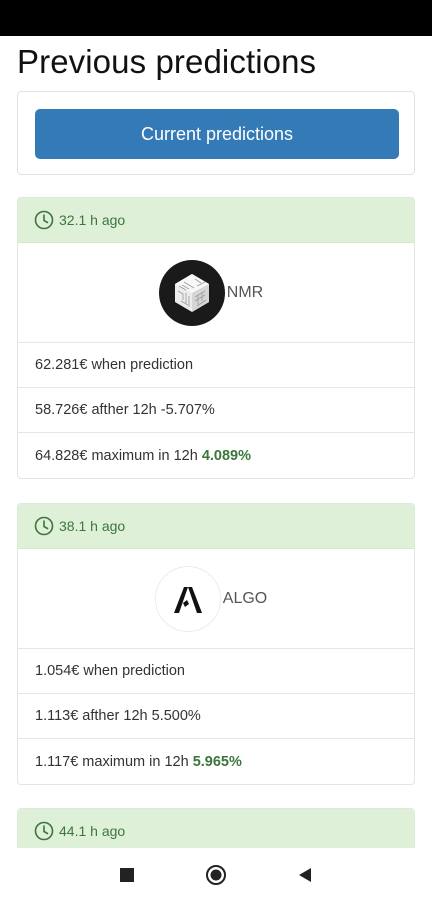 This screenshot has width=432, height=900. I want to click on current-predictions-button: Current predictions, so click(217, 134).